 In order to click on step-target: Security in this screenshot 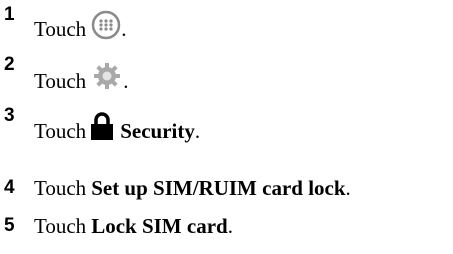, I will do `click(157, 131)`.